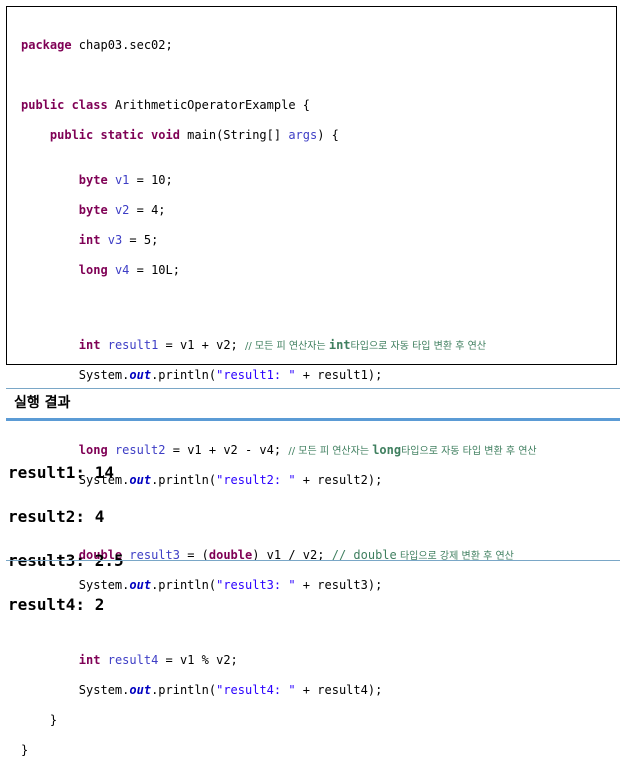 Image resolution: width=632 pixels, height=773 pixels. Describe the element at coordinates (42, 403) in the screenshot. I see `result-section-title: 실행 결과` at that location.